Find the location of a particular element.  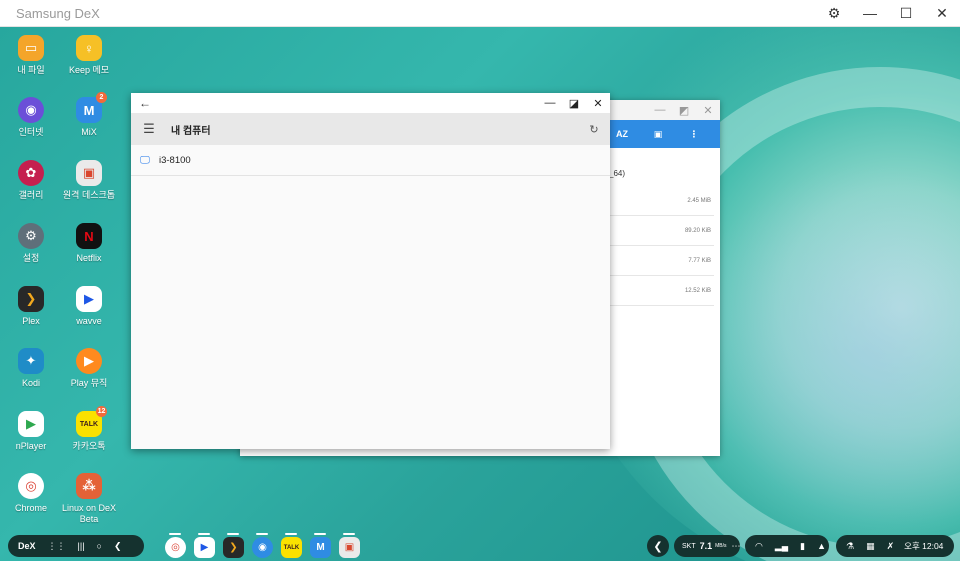

page-title: 내 컴퓨터 is located at coordinates (191, 131).